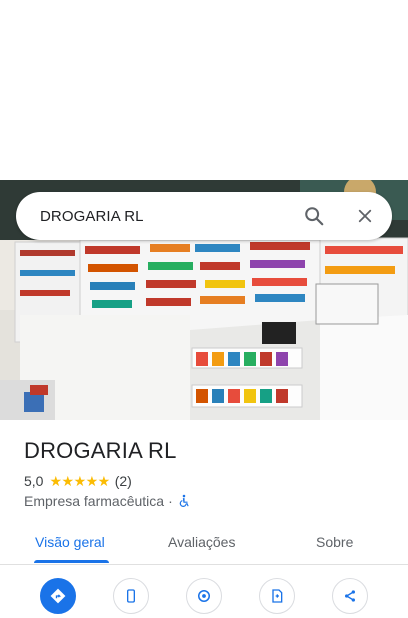 The width and height of the screenshot is (408, 618). I want to click on location-icon, so click(204, 596).